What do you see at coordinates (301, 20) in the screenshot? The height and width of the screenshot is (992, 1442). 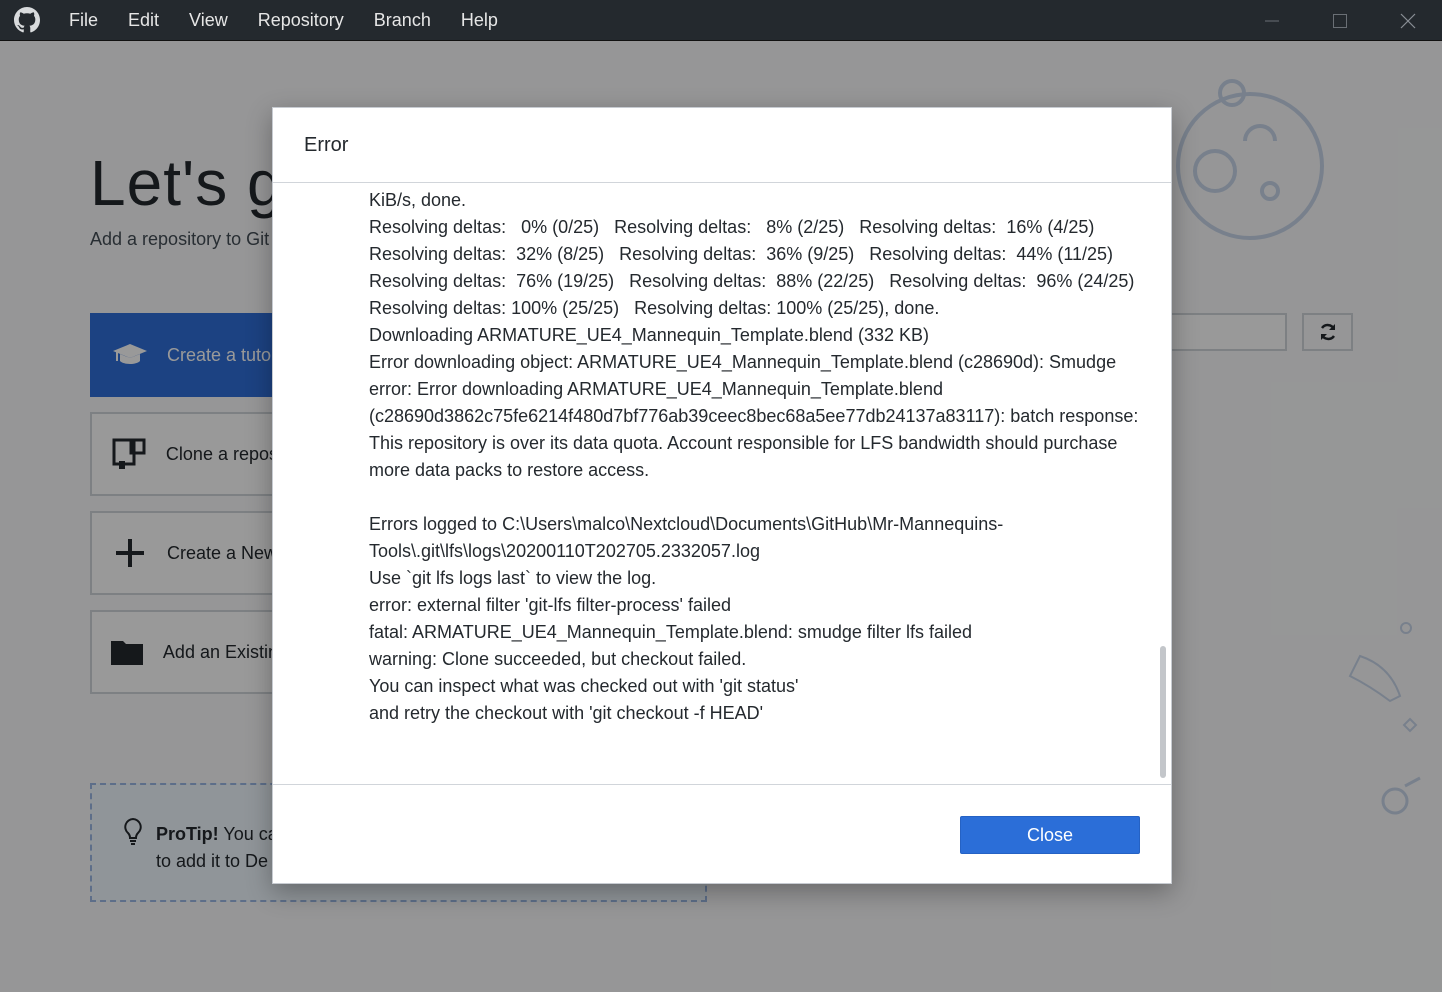 I see `menu-repository: Repository` at bounding box center [301, 20].